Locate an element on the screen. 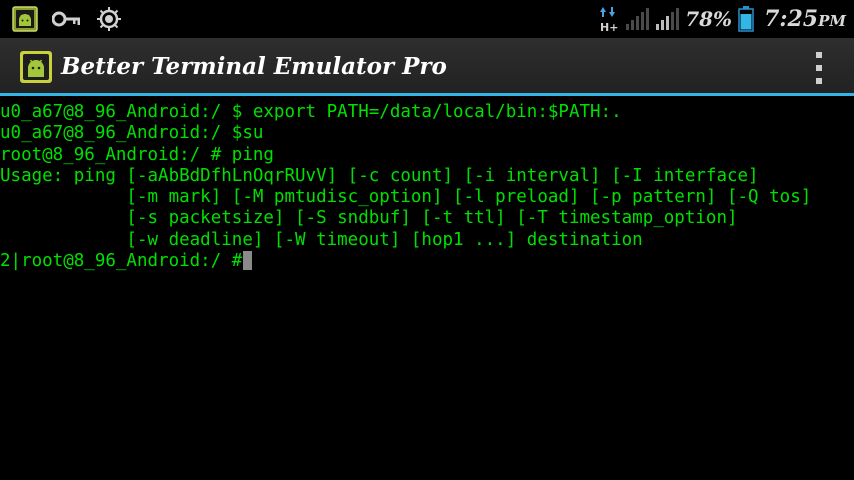  android-terminal-icon is located at coordinates (36, 67).